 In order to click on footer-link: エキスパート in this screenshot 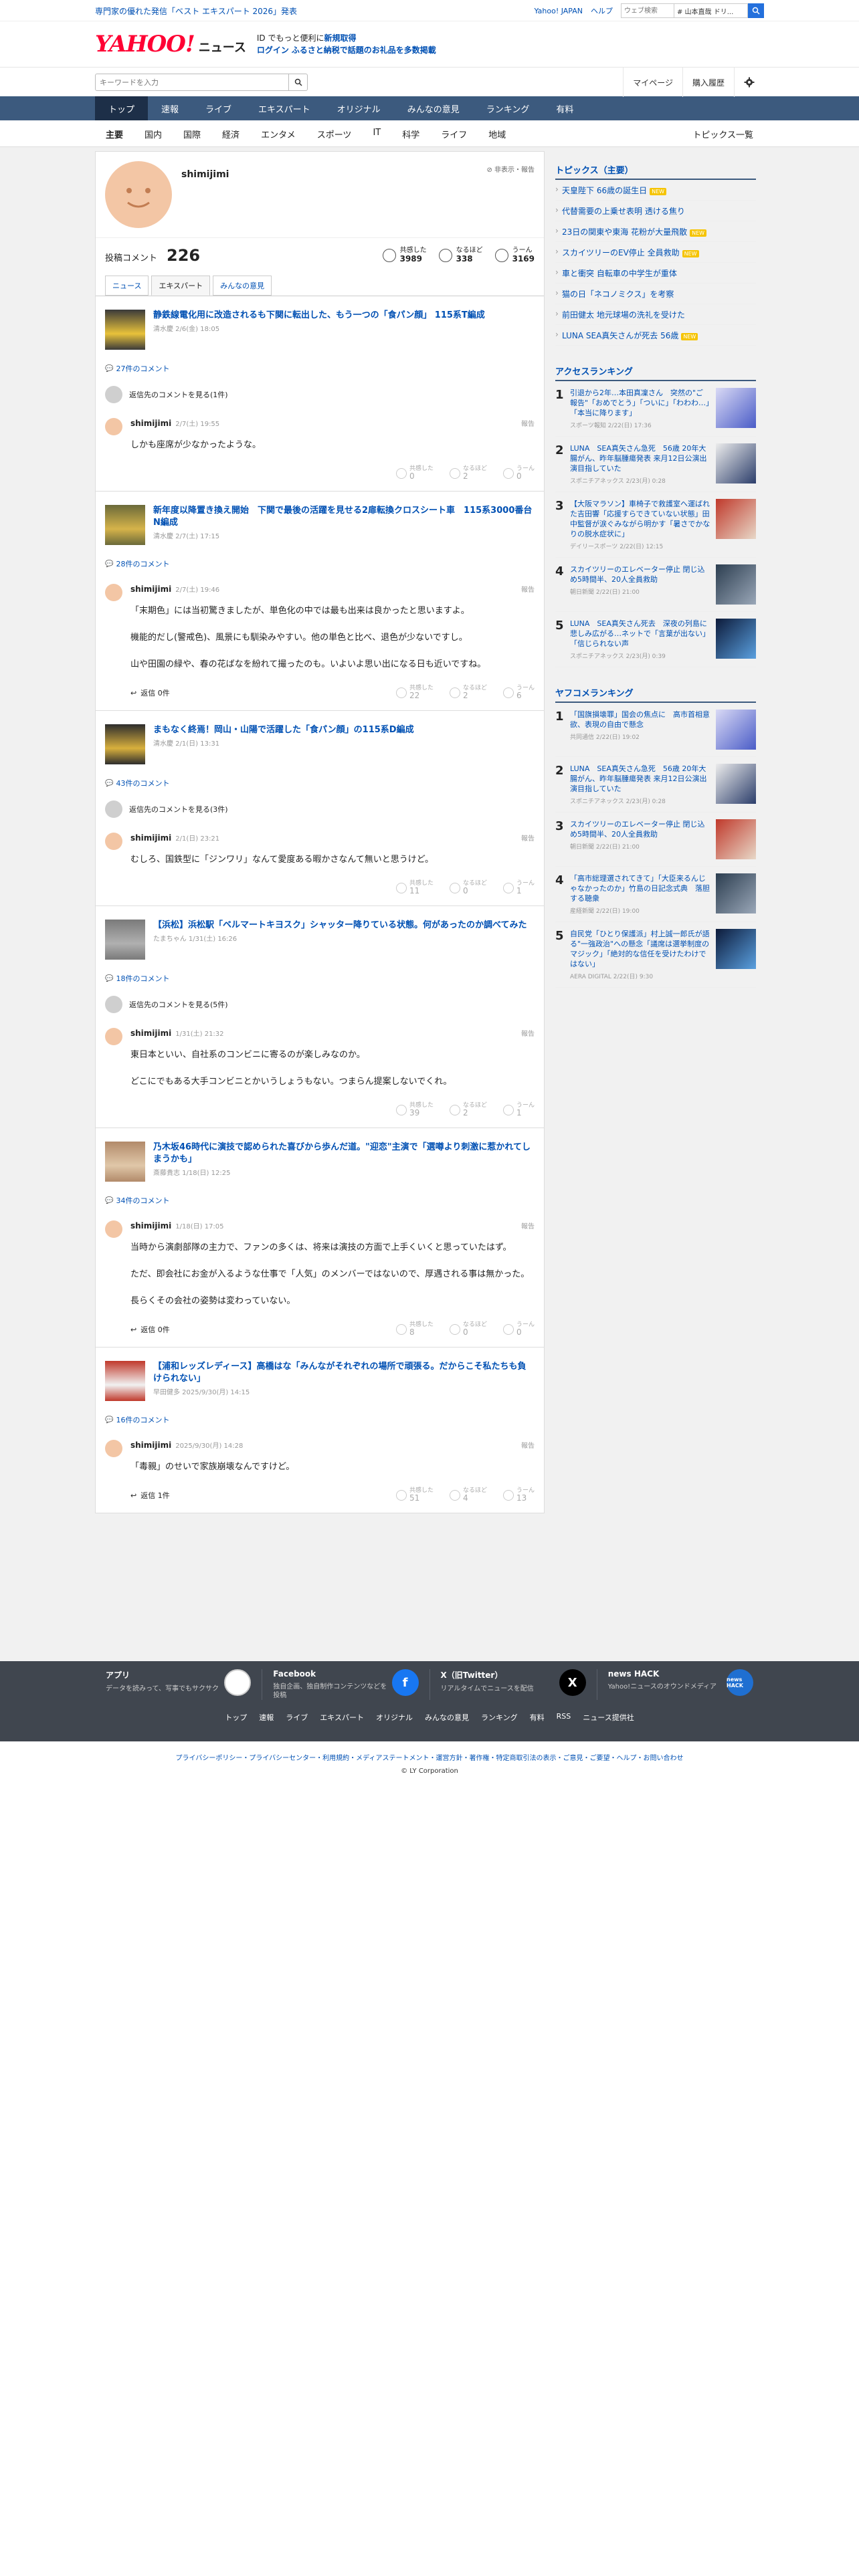, I will do `click(342, 1717)`.